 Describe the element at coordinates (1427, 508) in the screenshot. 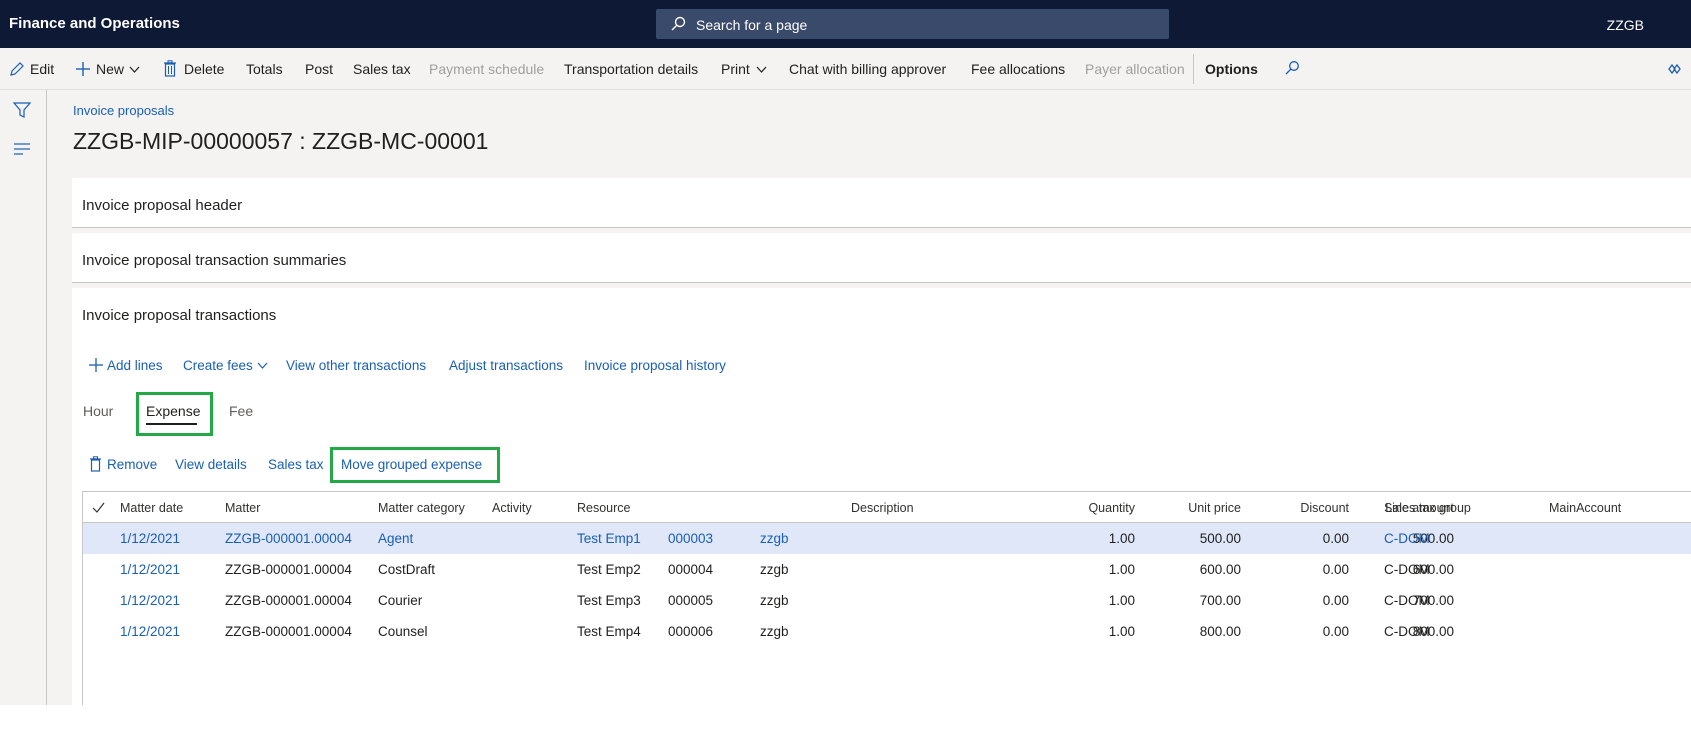

I see `col-sales-tax-group: Sales tax group` at that location.